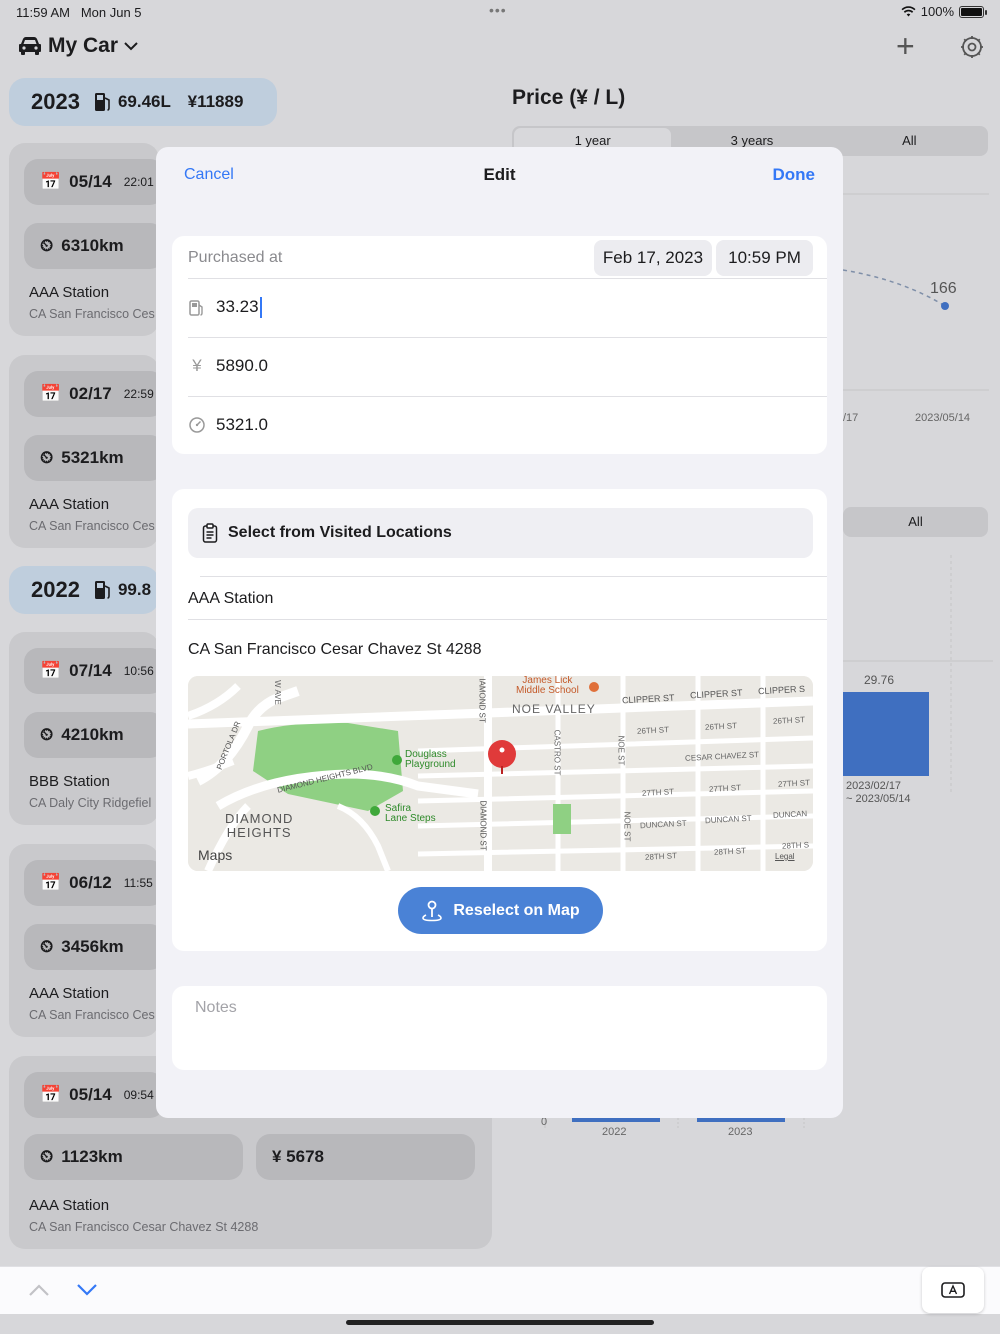 This screenshot has width=1000, height=1334. Describe the element at coordinates (209, 175) in the screenshot. I see `cancel-button: Cancel` at that location.